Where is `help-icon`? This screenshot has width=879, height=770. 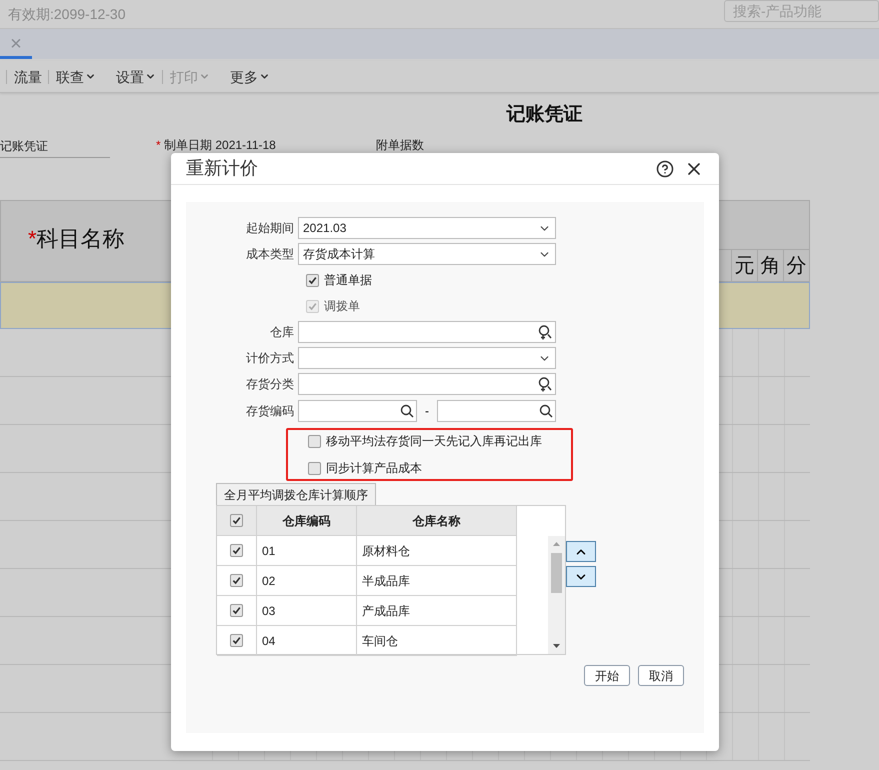
help-icon is located at coordinates (665, 169).